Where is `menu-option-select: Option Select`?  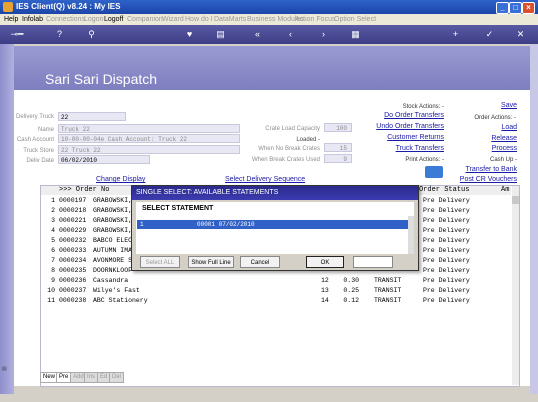 menu-option-select: Option Select is located at coordinates (355, 19).